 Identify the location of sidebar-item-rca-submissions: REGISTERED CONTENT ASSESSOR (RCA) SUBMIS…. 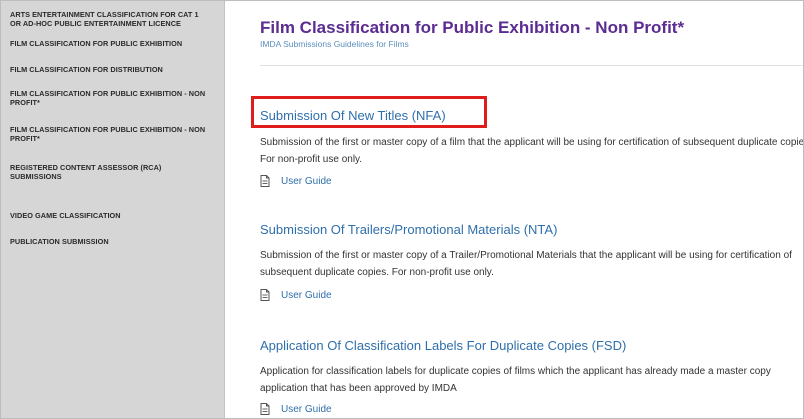
(110, 172).